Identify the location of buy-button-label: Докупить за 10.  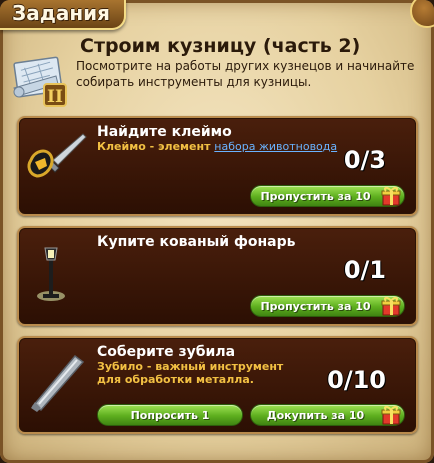
(315, 415).